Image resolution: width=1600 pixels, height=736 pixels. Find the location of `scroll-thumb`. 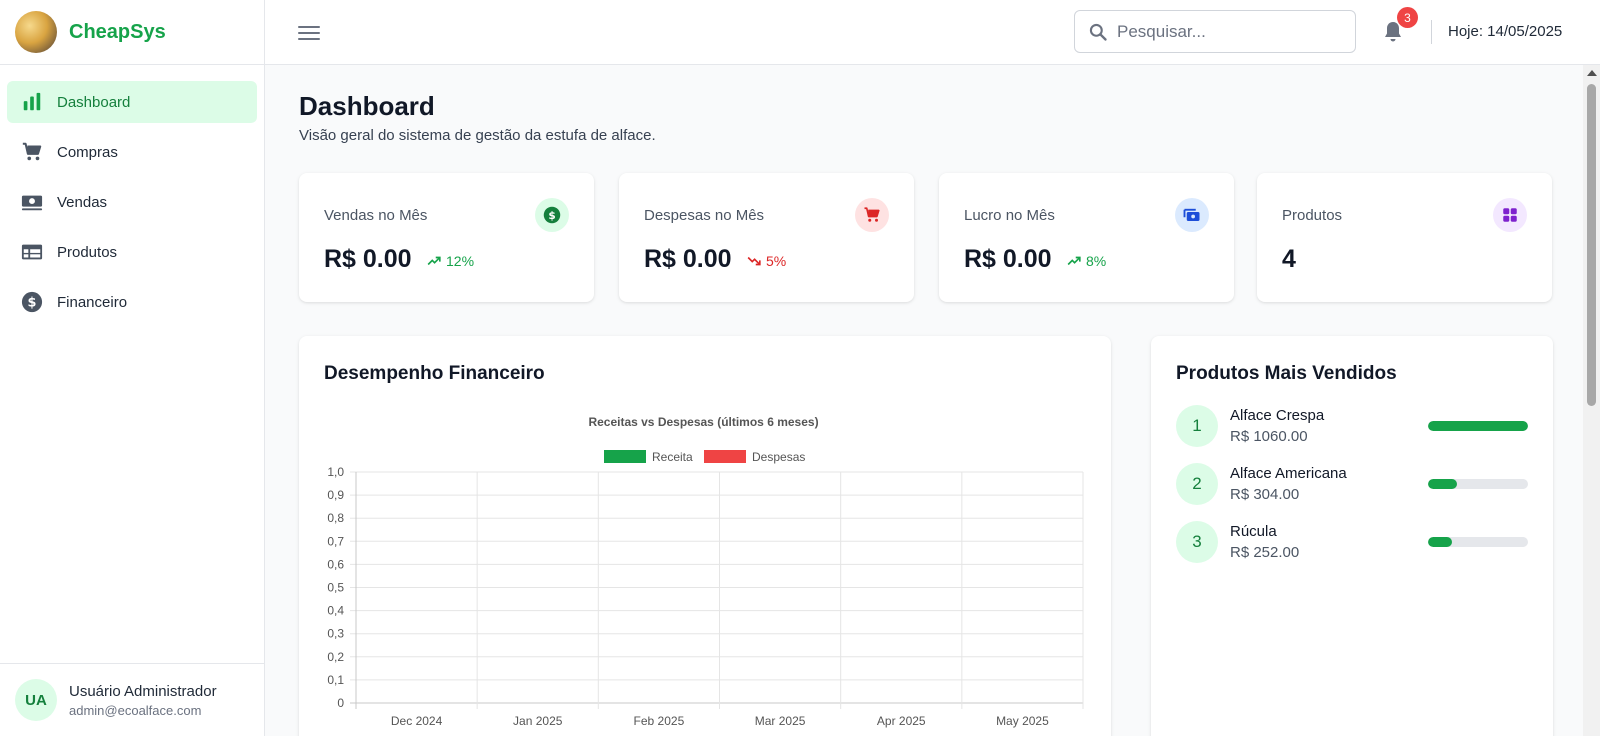

scroll-thumb is located at coordinates (1591, 245).